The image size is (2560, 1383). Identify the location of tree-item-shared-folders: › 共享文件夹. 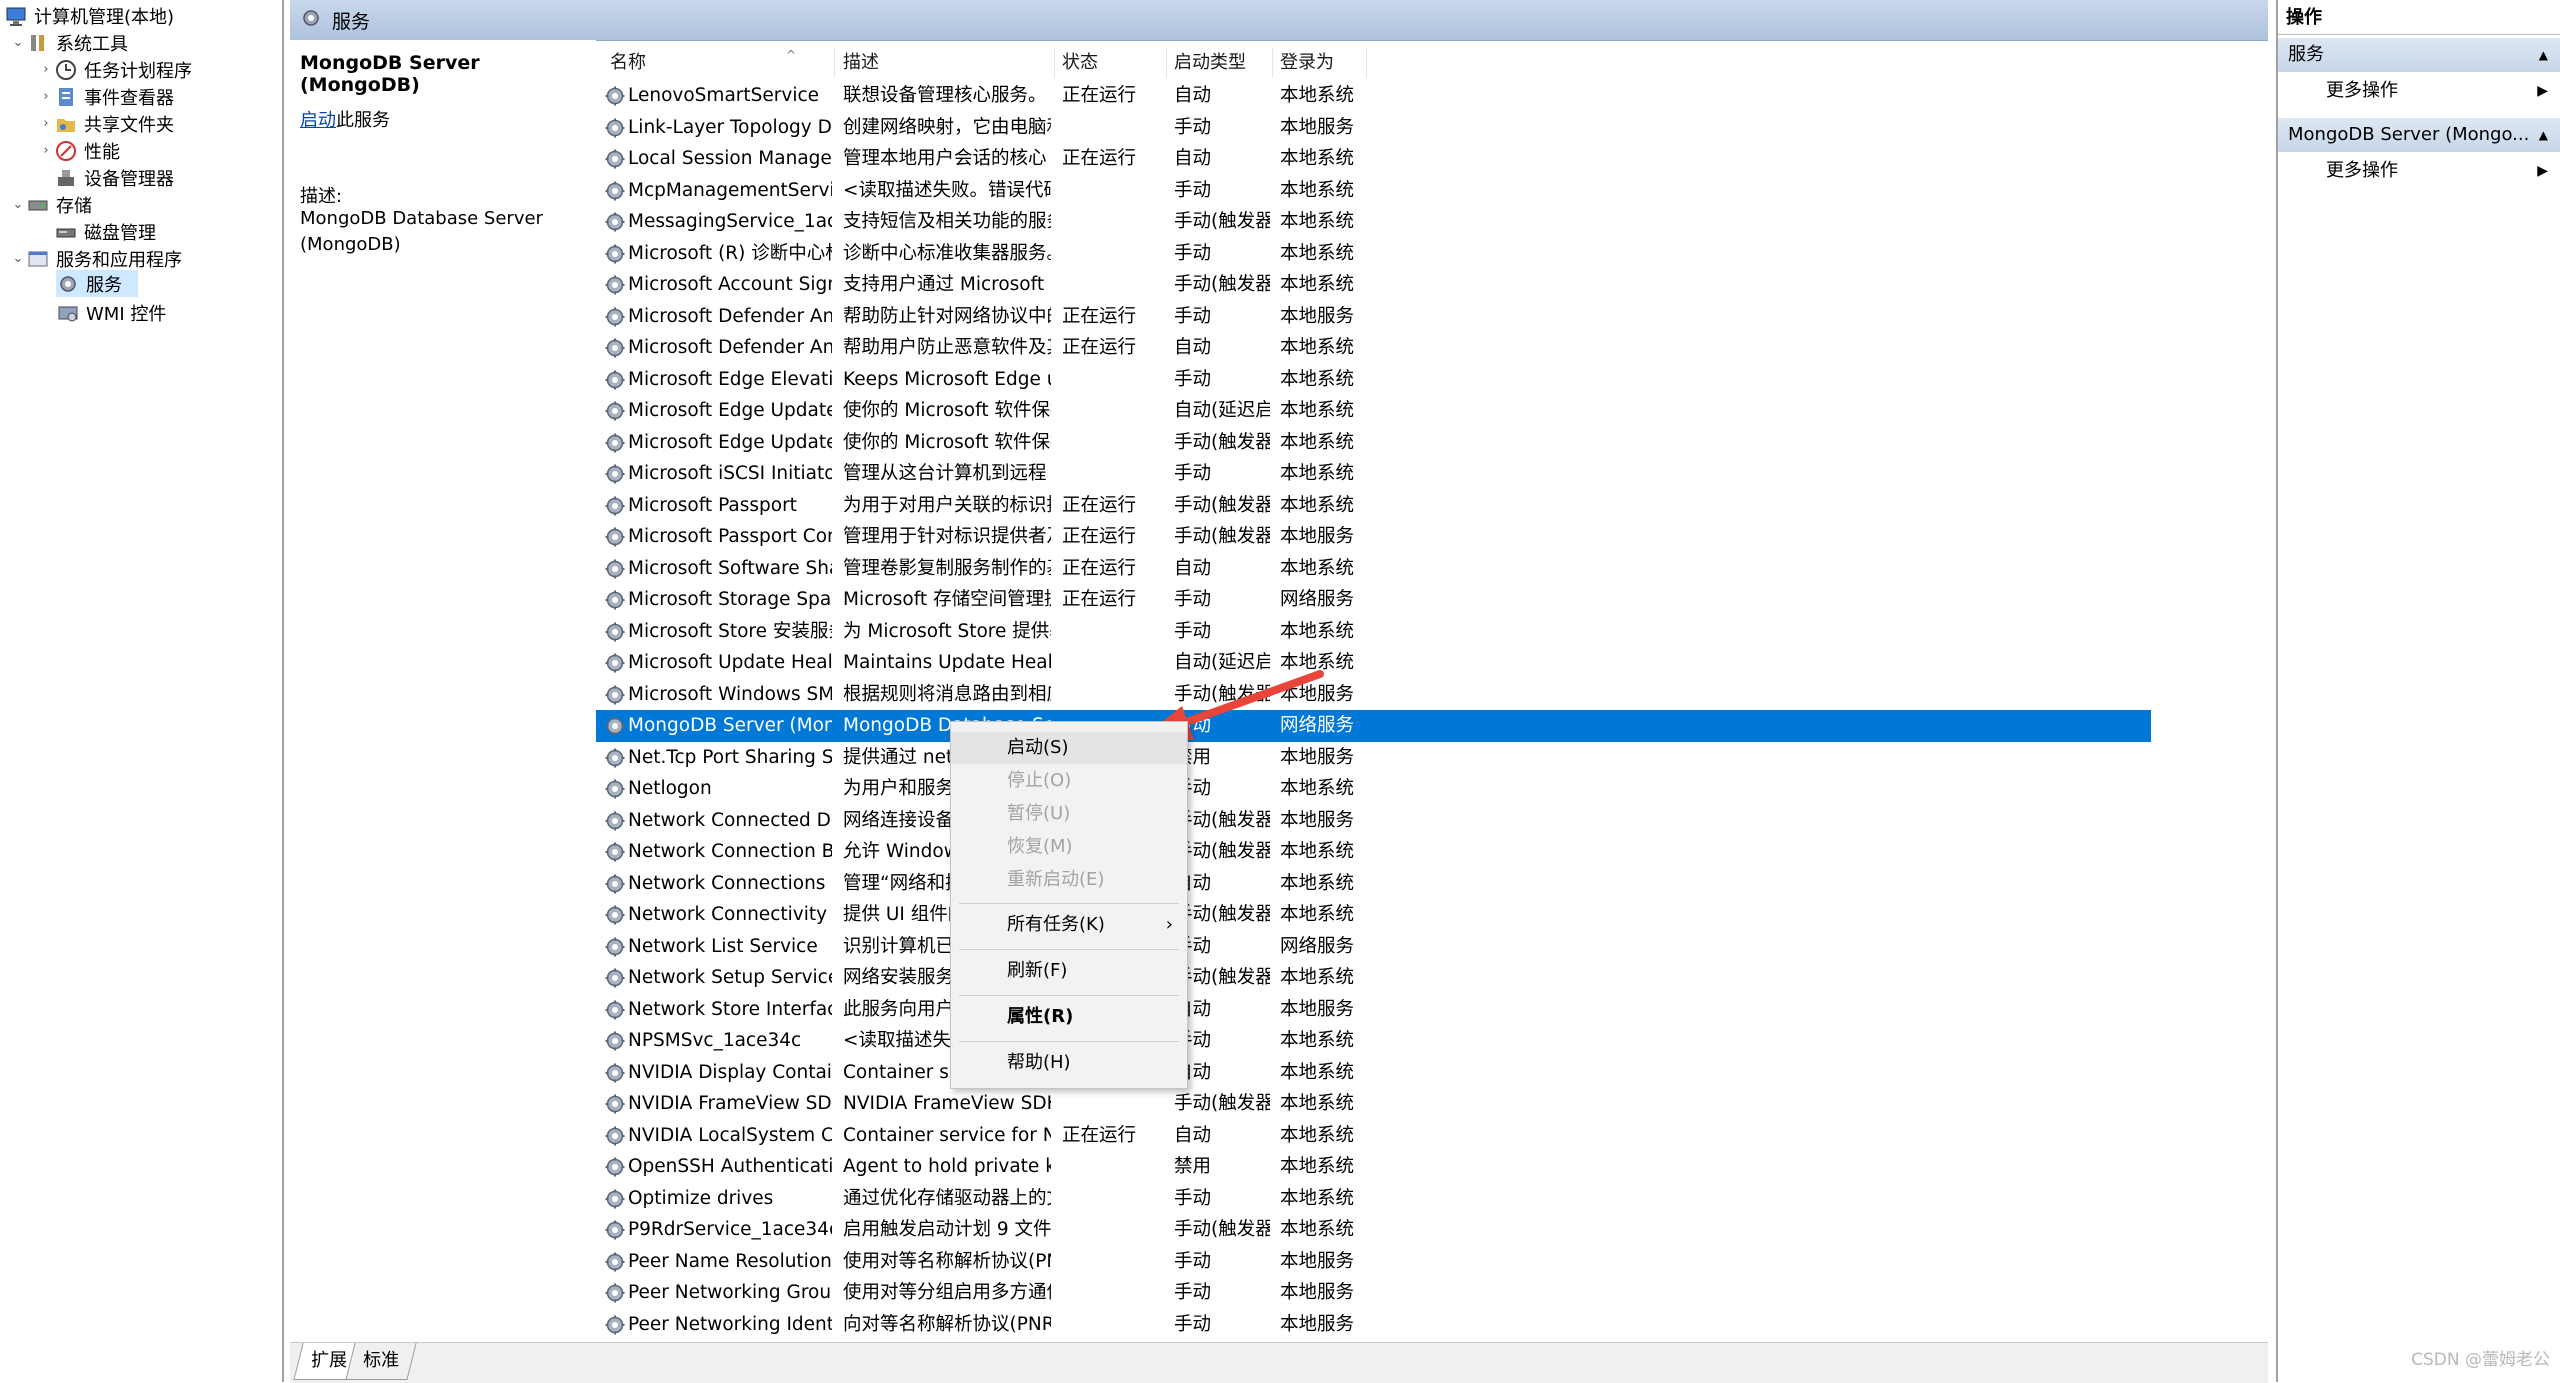
(106, 123).